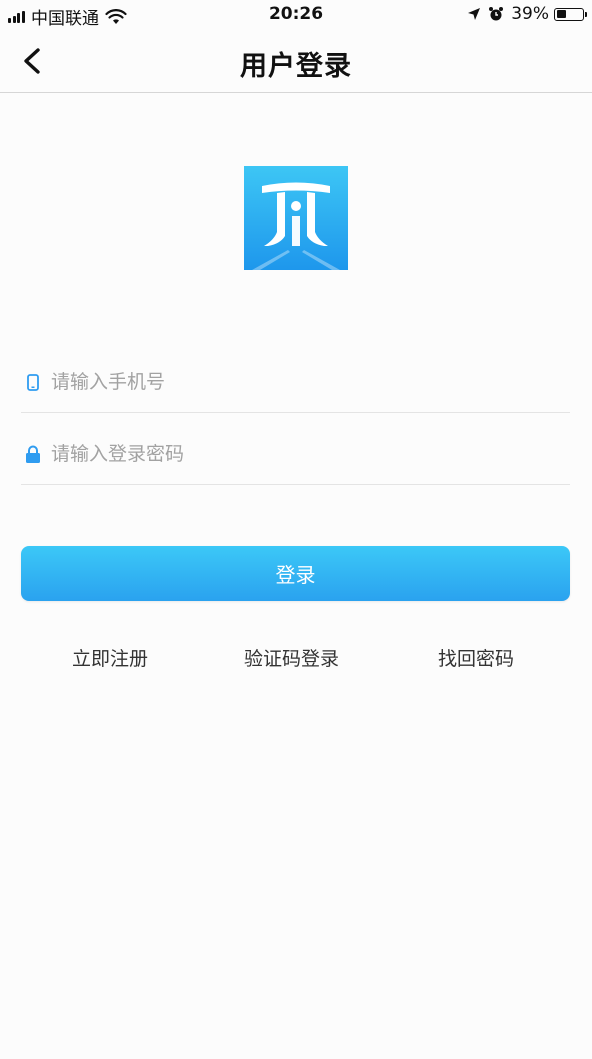 This screenshot has width=592, height=1059. Describe the element at coordinates (530, 14) in the screenshot. I see `battery-percent: 39%` at that location.